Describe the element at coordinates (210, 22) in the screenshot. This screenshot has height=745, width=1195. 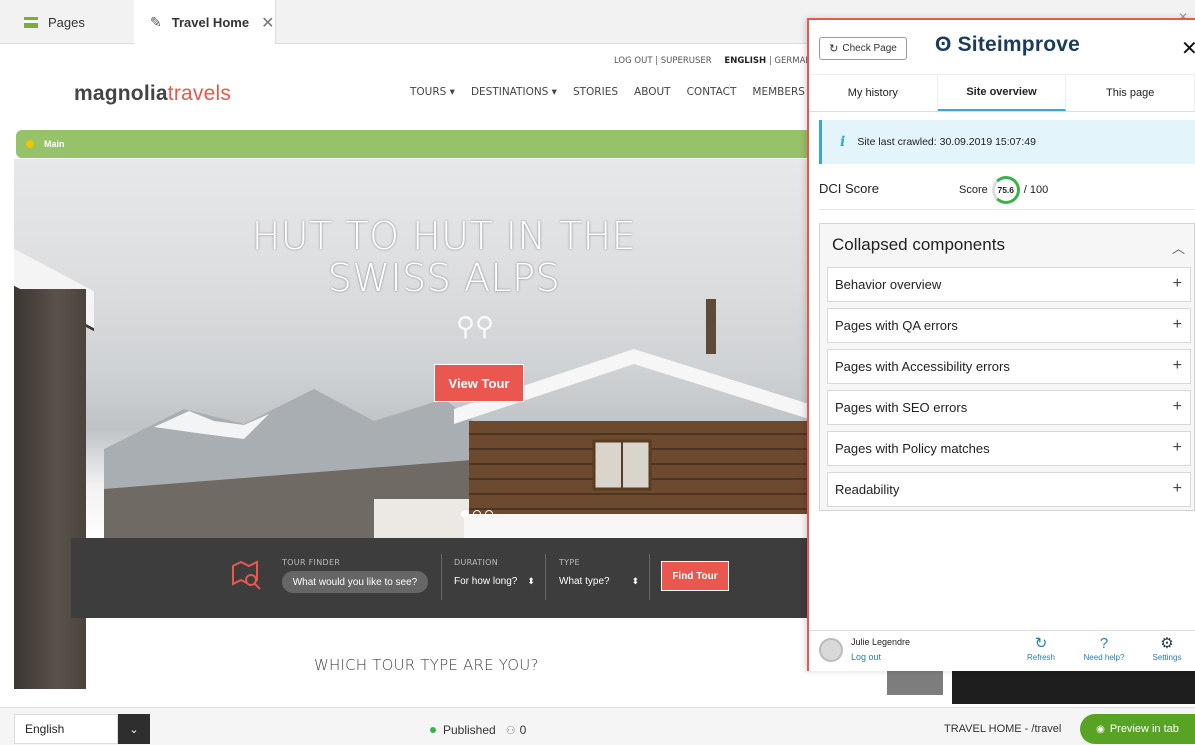
I see `tab-travel-home-label: Travel Home` at that location.